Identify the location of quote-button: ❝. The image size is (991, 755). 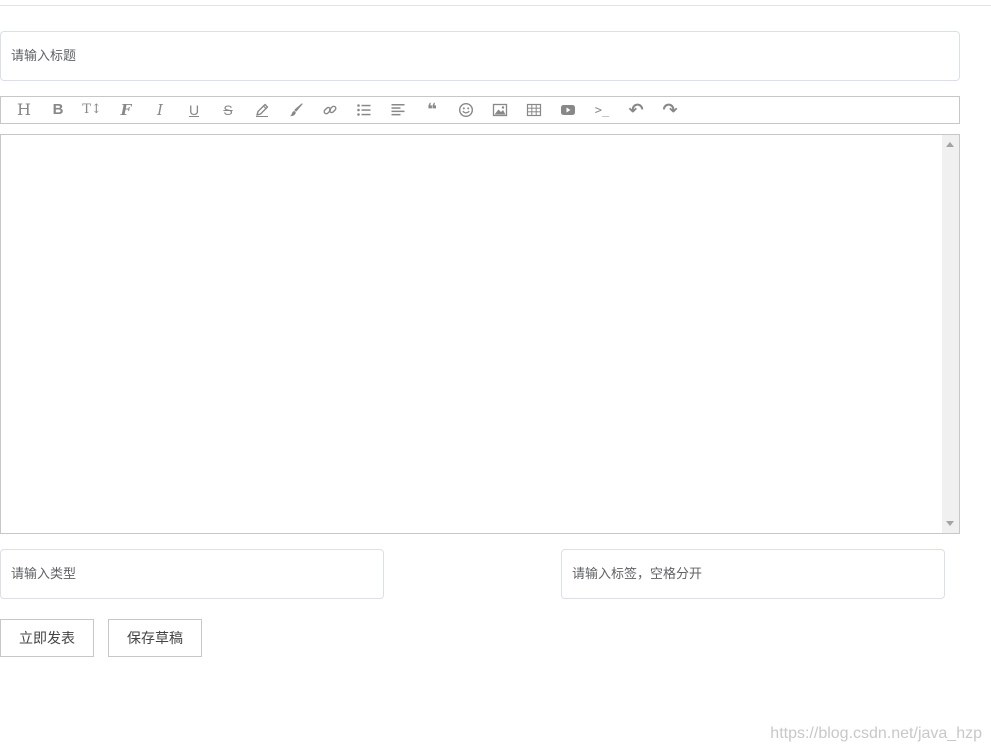
(432, 110).